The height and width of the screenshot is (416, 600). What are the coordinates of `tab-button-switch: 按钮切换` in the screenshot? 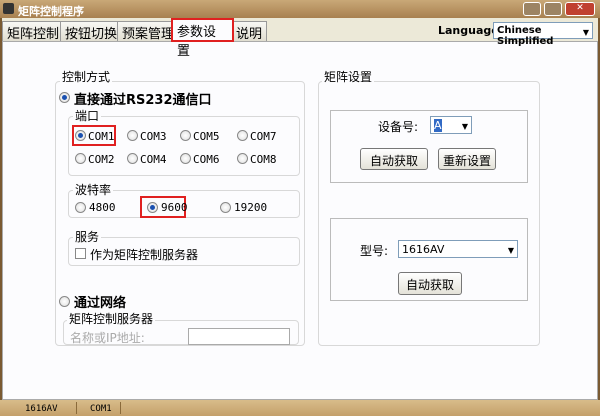 It's located at (91, 31).